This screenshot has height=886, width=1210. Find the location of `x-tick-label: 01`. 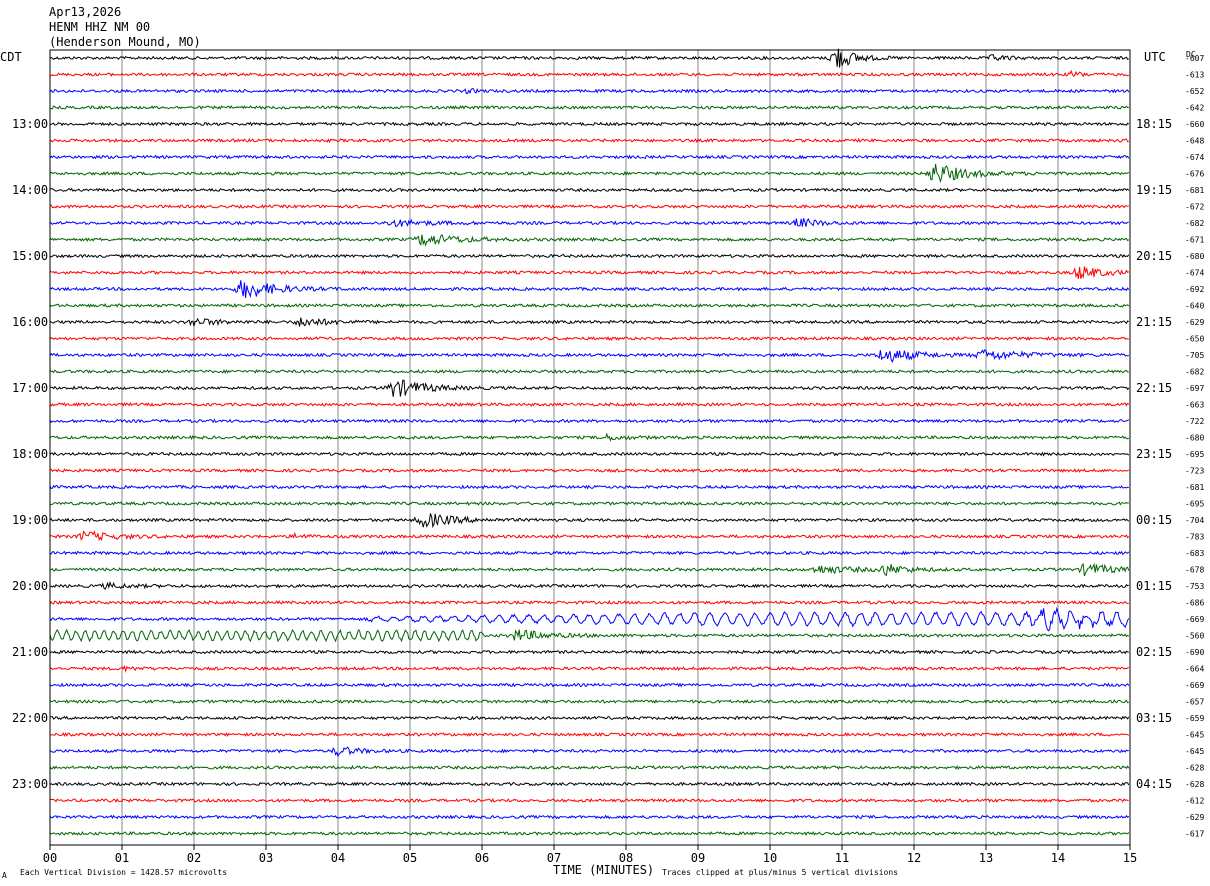

x-tick-label: 01 is located at coordinates (122, 858).